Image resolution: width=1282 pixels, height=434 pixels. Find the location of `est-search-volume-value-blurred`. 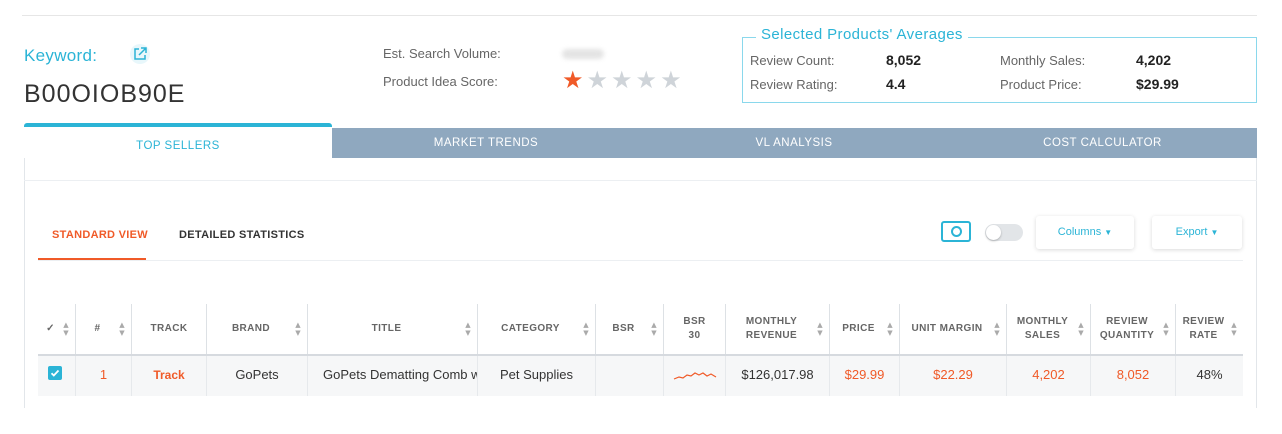

est-search-volume-value-blurred is located at coordinates (583, 54).